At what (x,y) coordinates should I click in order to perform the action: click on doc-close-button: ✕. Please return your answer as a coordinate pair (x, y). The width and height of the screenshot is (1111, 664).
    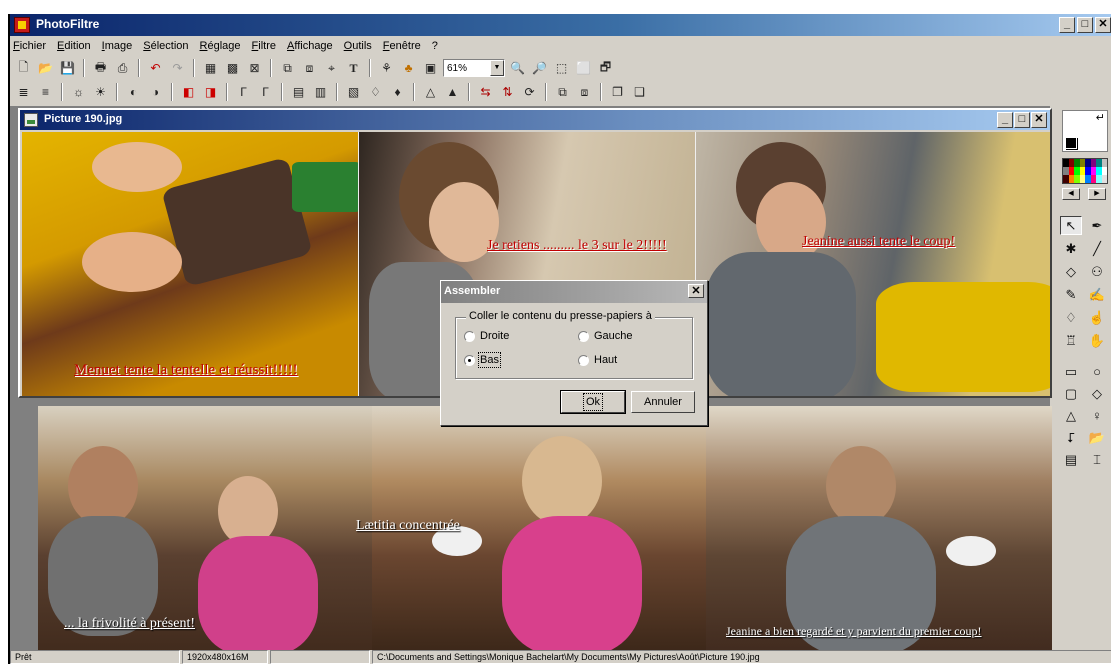
    Looking at the image, I should click on (1039, 120).